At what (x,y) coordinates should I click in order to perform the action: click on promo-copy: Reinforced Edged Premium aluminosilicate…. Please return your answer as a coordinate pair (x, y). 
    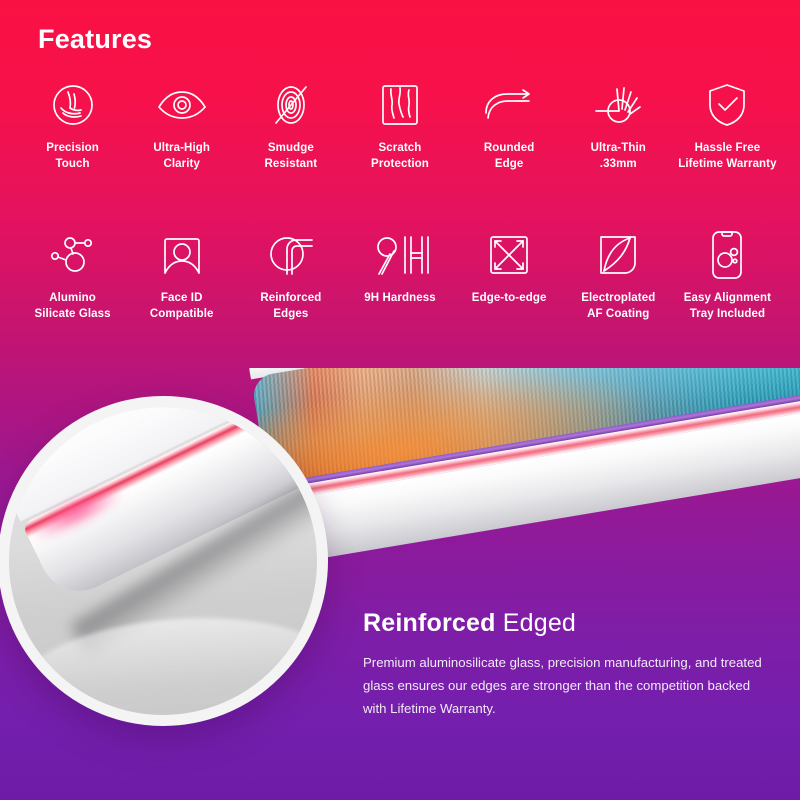
    Looking at the image, I should click on (566, 664).